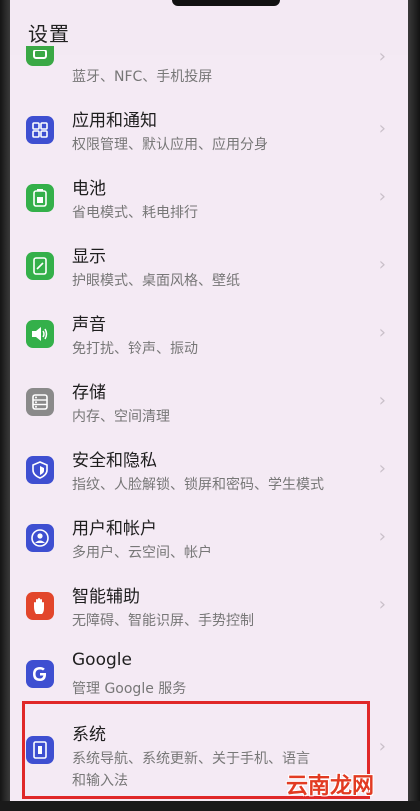  What do you see at coordinates (49, 34) in the screenshot?
I see `page-title: 设置` at bounding box center [49, 34].